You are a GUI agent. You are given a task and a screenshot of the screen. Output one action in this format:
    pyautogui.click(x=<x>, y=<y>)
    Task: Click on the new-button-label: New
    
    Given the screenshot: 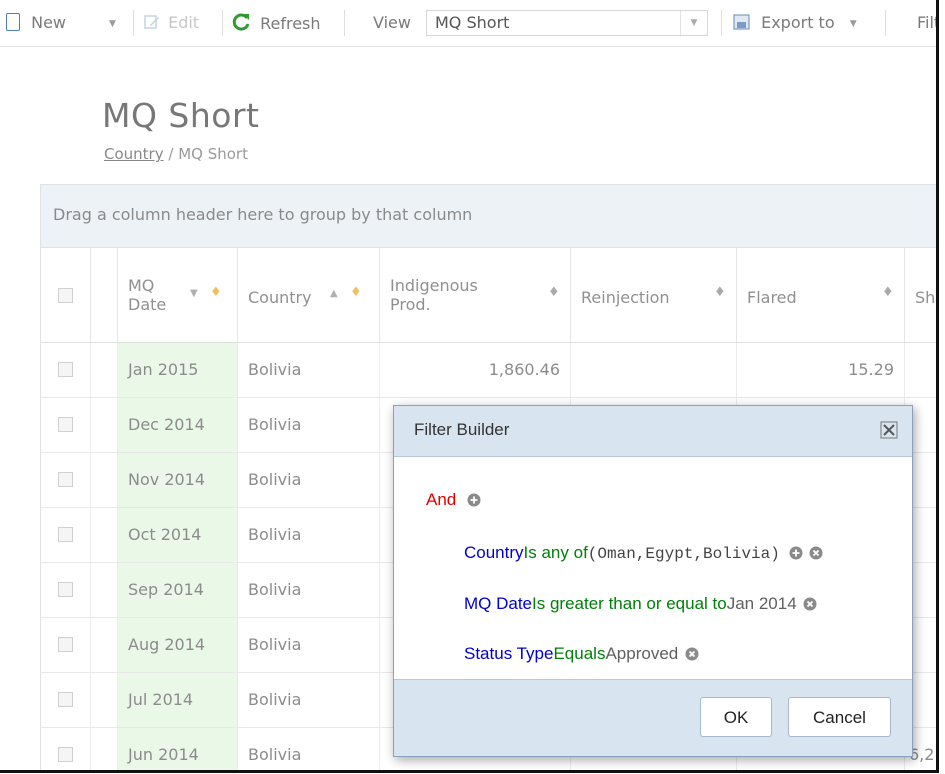 What is the action you would take?
    pyautogui.click(x=48, y=22)
    